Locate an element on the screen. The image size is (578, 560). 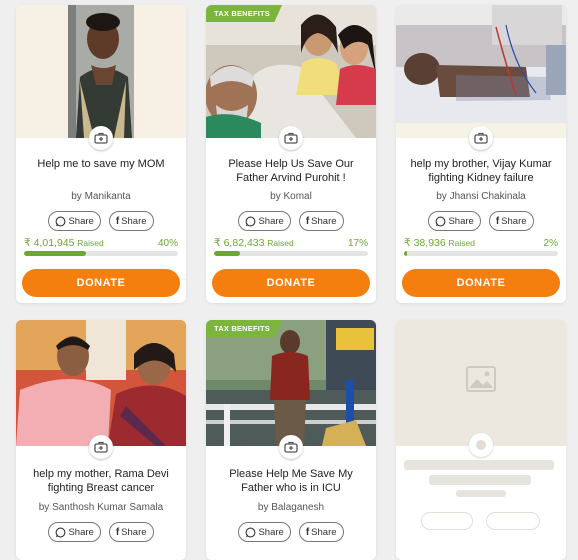
woman-photo is located at coordinates (101, 71).